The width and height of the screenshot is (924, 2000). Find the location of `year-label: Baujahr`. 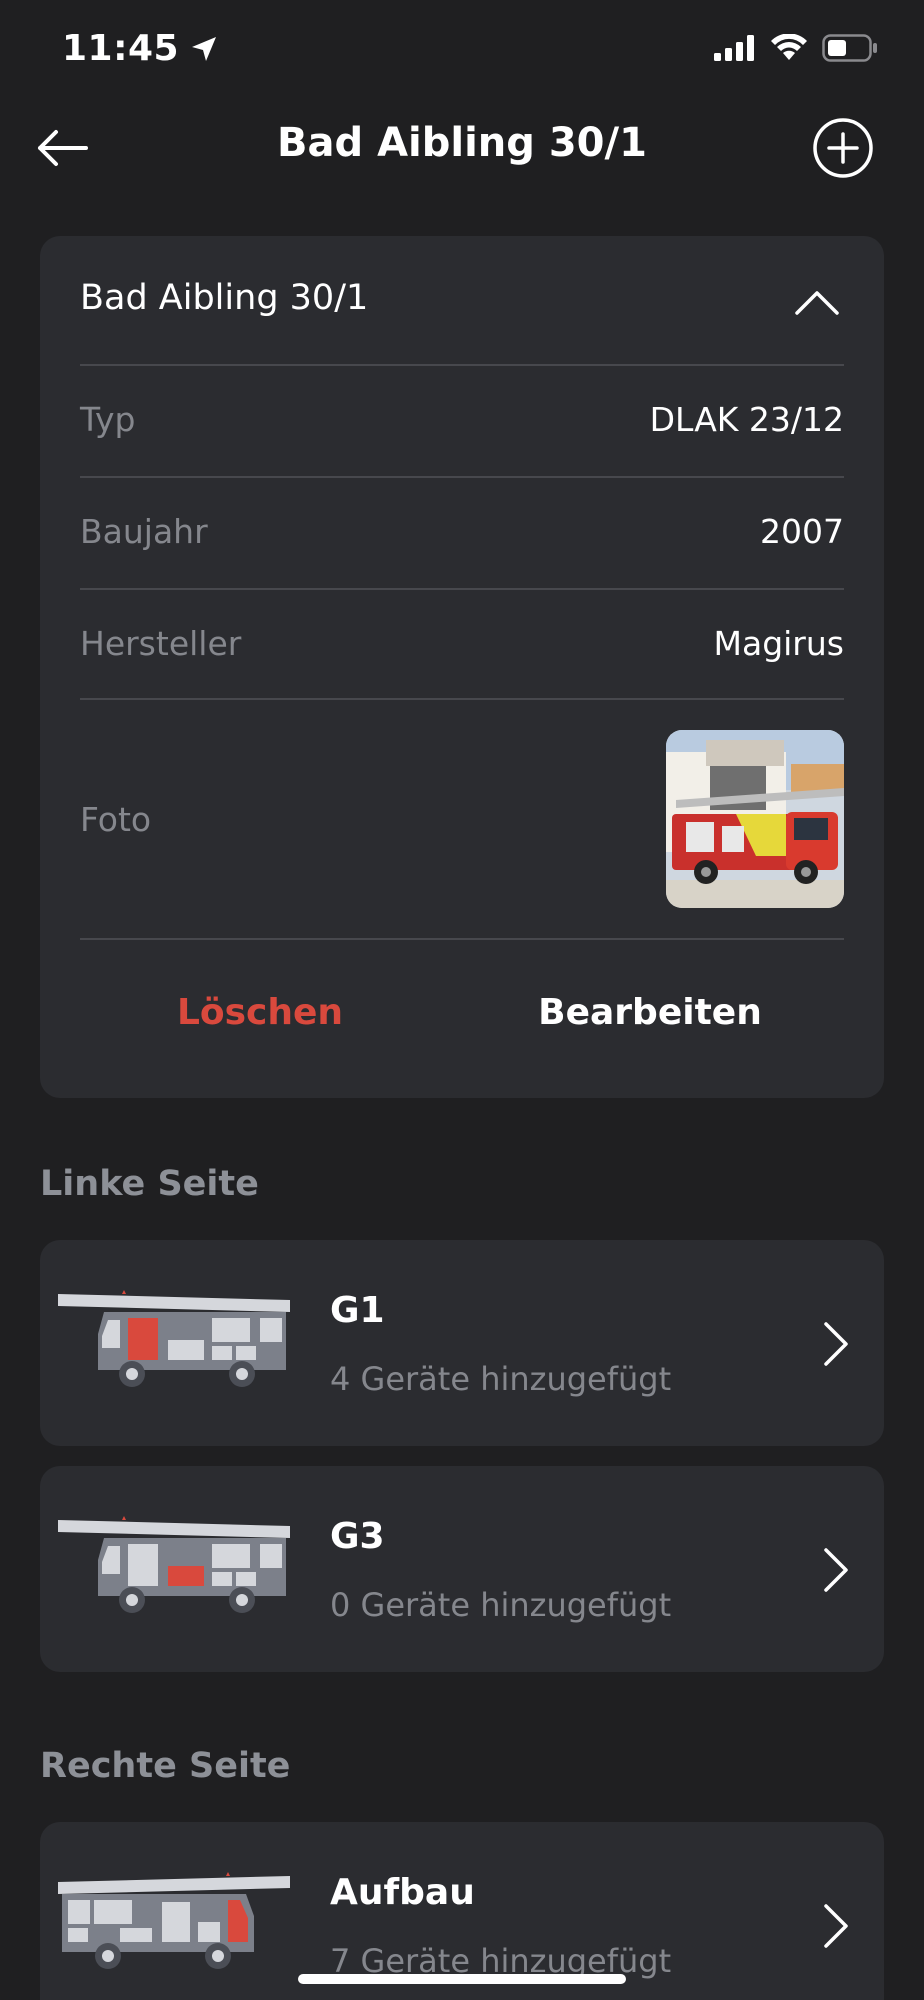

year-label: Baujahr is located at coordinates (144, 531).